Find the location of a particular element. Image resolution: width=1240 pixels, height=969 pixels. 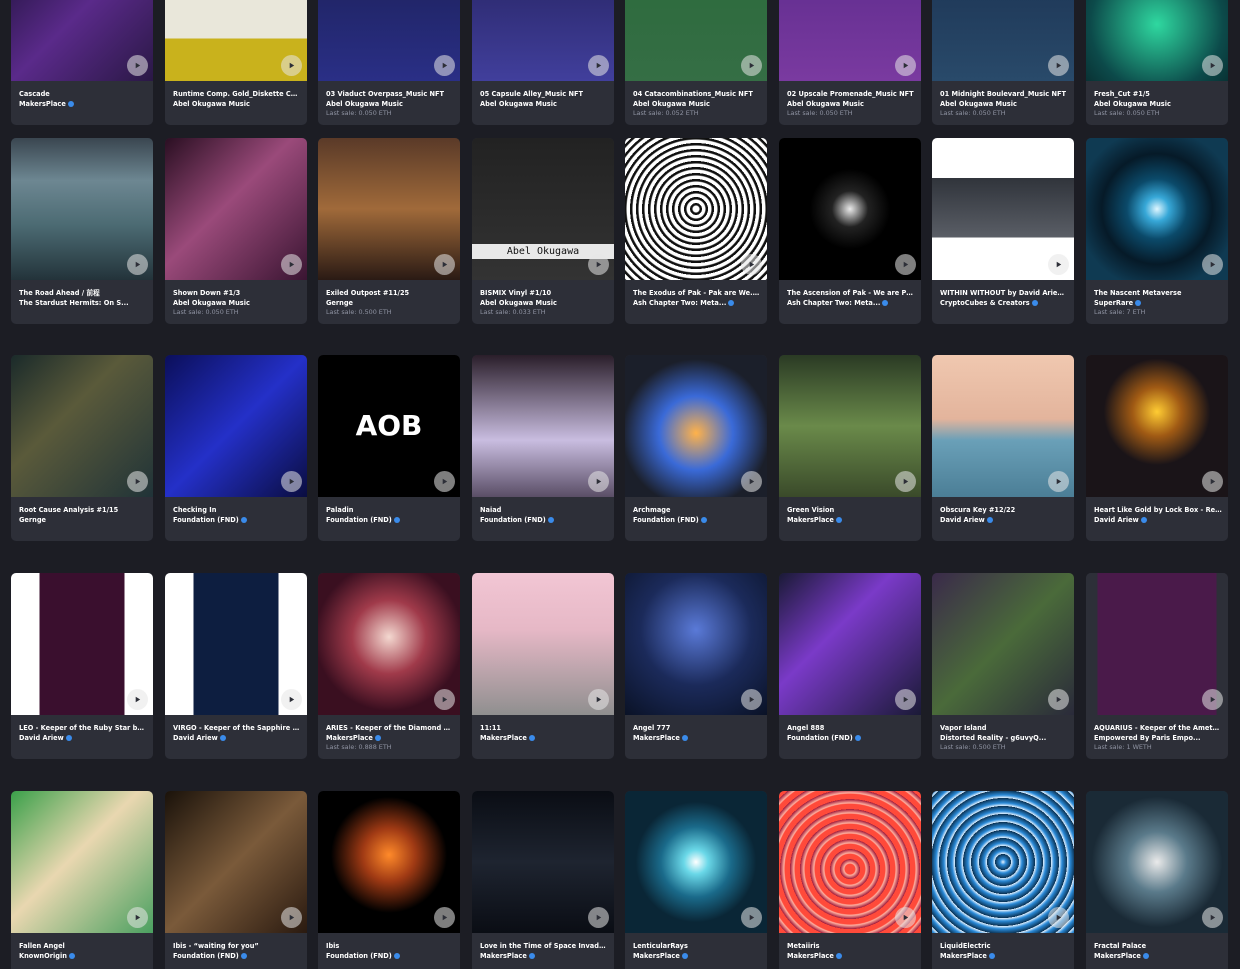

nft-title: Ibis is located at coordinates (390, 946).